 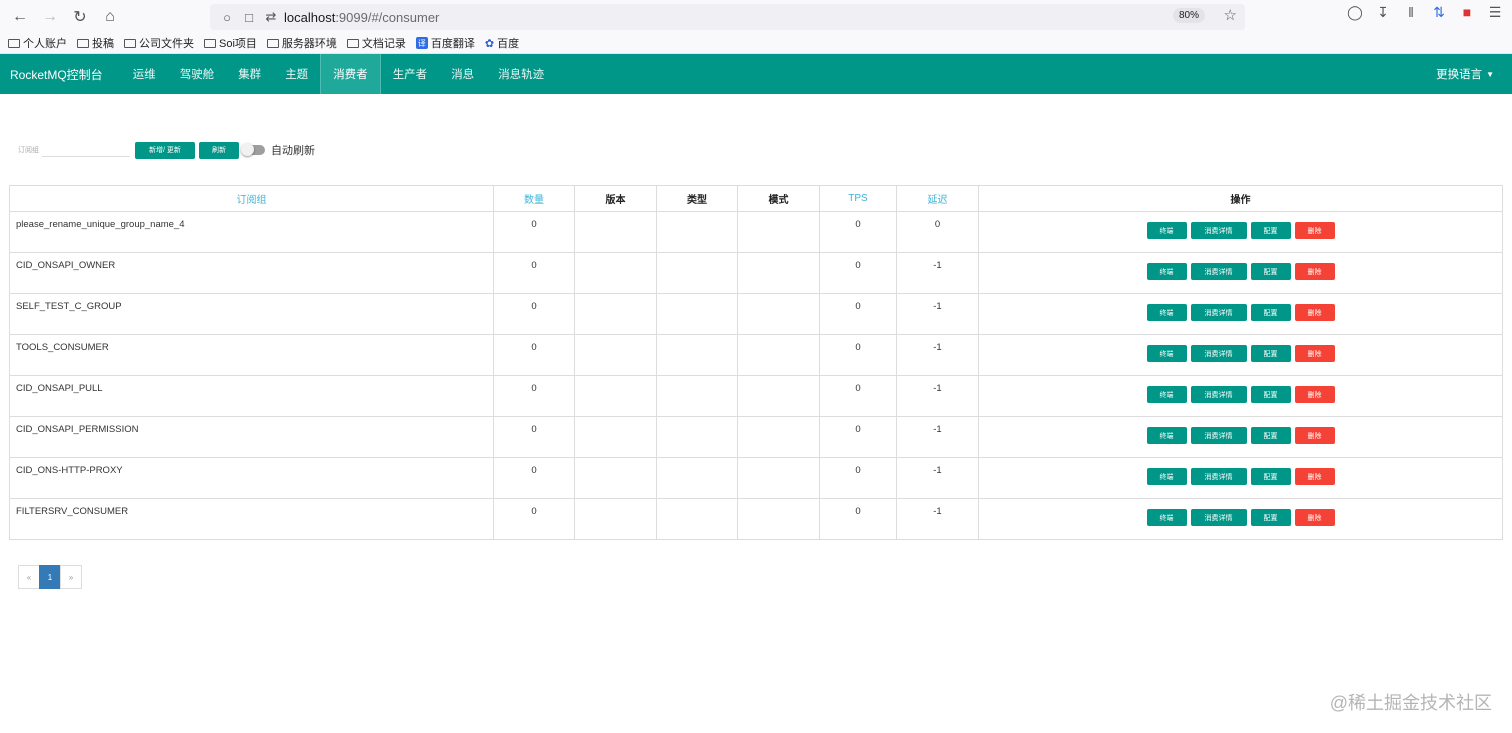 I want to click on bookmark-folder: Soi项目, so click(x=230, y=43).